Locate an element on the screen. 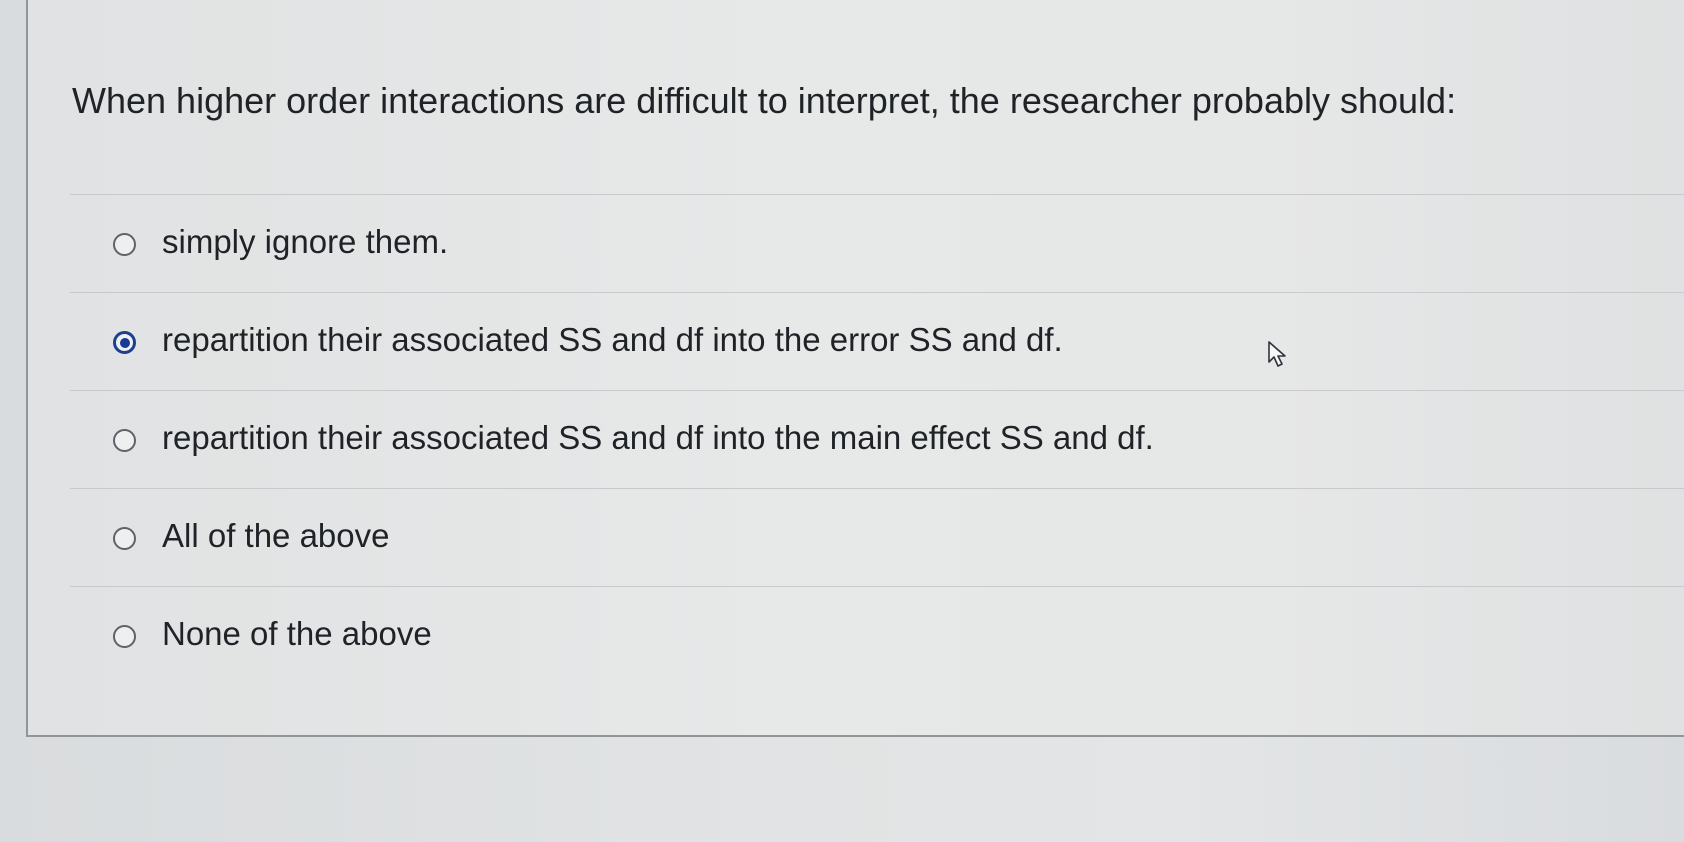 The height and width of the screenshot is (842, 1684). answer-option-5: None of the above is located at coordinates (877, 635).